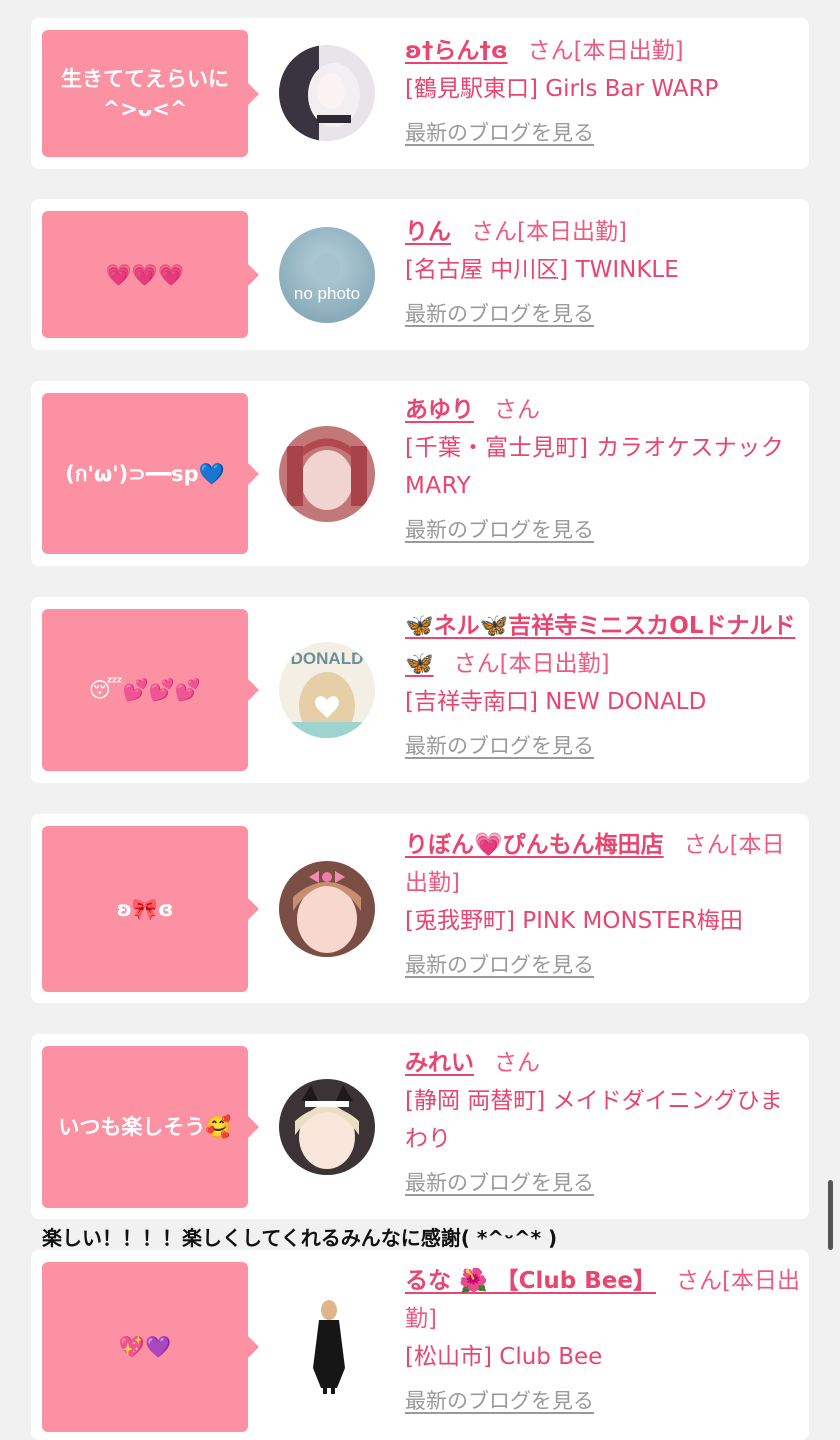 The height and width of the screenshot is (1440, 840). I want to click on shop-info: [千葉・富士見町] カラオケスナック MARY, so click(595, 467).